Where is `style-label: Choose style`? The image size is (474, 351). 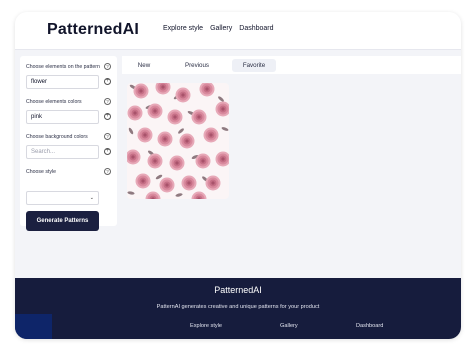 style-label: Choose style is located at coordinates (41, 172).